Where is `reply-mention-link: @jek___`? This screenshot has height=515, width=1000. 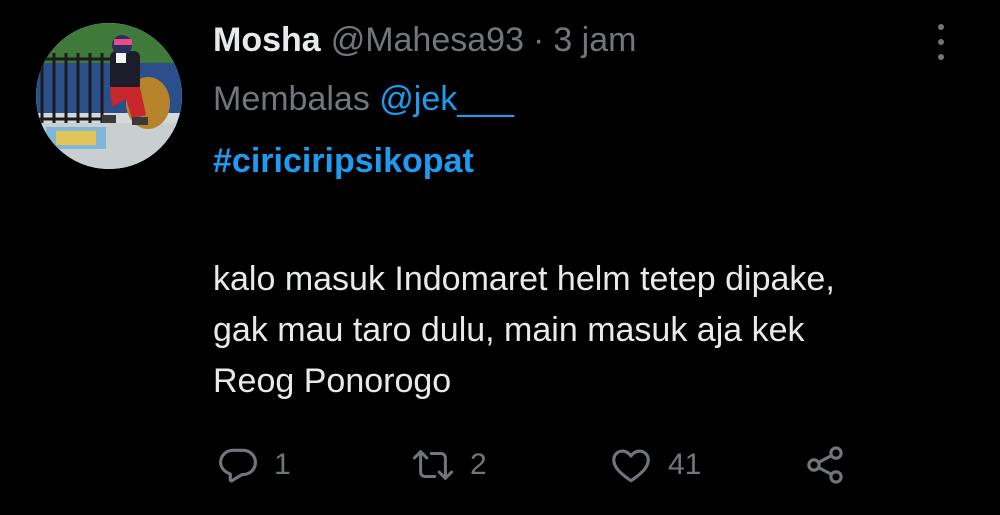
reply-mention-link: @jek___ is located at coordinates (446, 99).